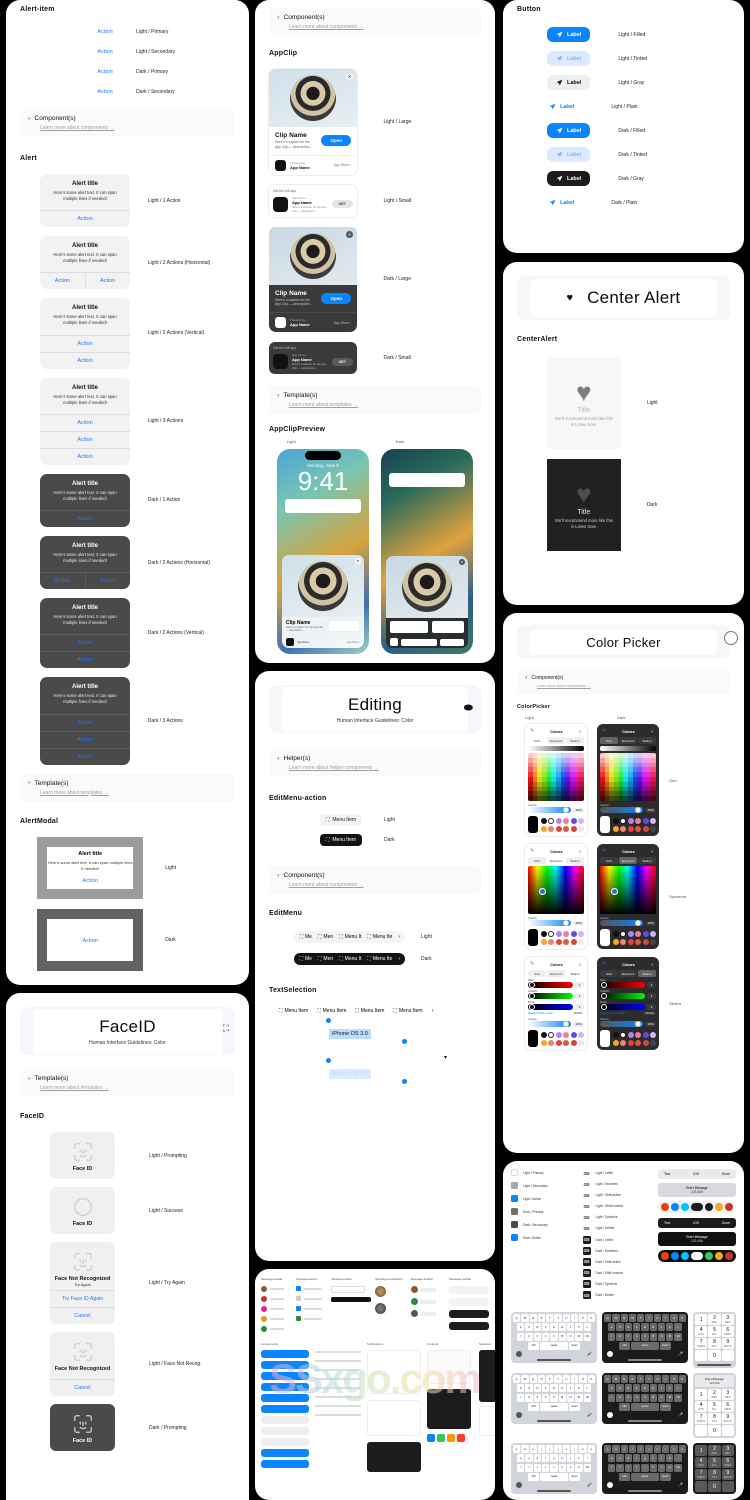 Image resolution: width=750 pixels, height=1500 pixels. Describe the element at coordinates (657, 1449) in the screenshot. I see `key-u: u` at that location.